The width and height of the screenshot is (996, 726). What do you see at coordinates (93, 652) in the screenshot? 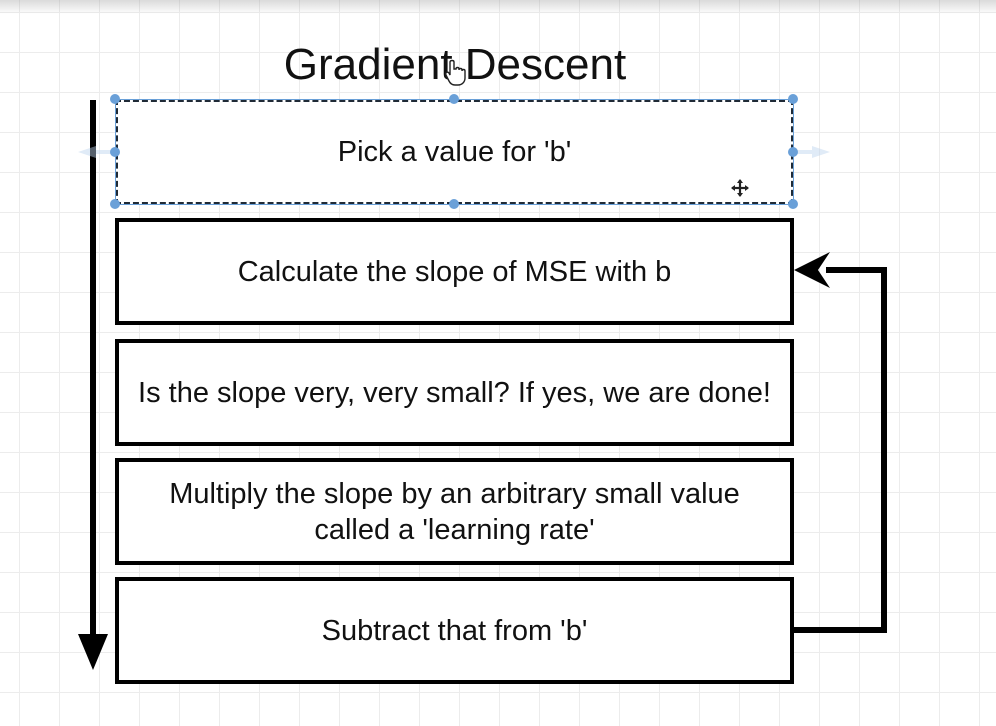
I see `flow-arrow-head` at bounding box center [93, 652].